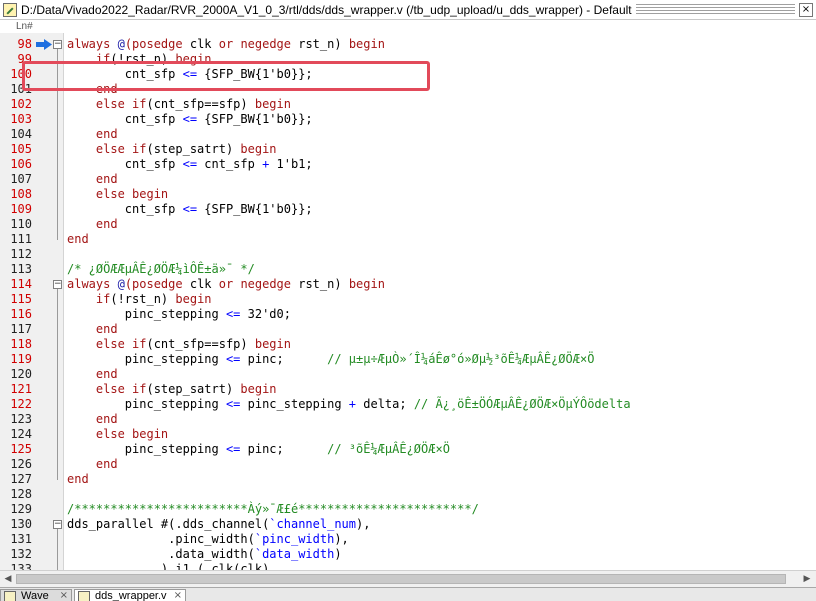 This screenshot has width=816, height=601. I want to click on line-number: 130, so click(16, 524).